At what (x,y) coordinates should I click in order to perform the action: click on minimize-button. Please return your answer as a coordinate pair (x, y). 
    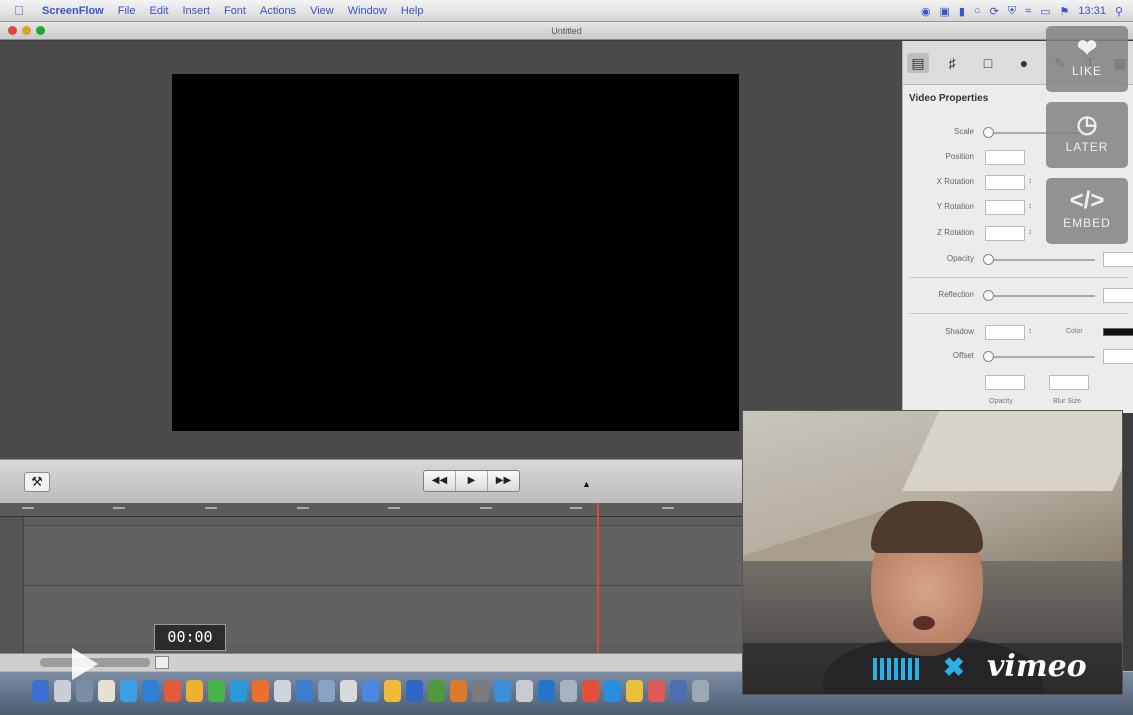
    Looking at the image, I should click on (26, 30).